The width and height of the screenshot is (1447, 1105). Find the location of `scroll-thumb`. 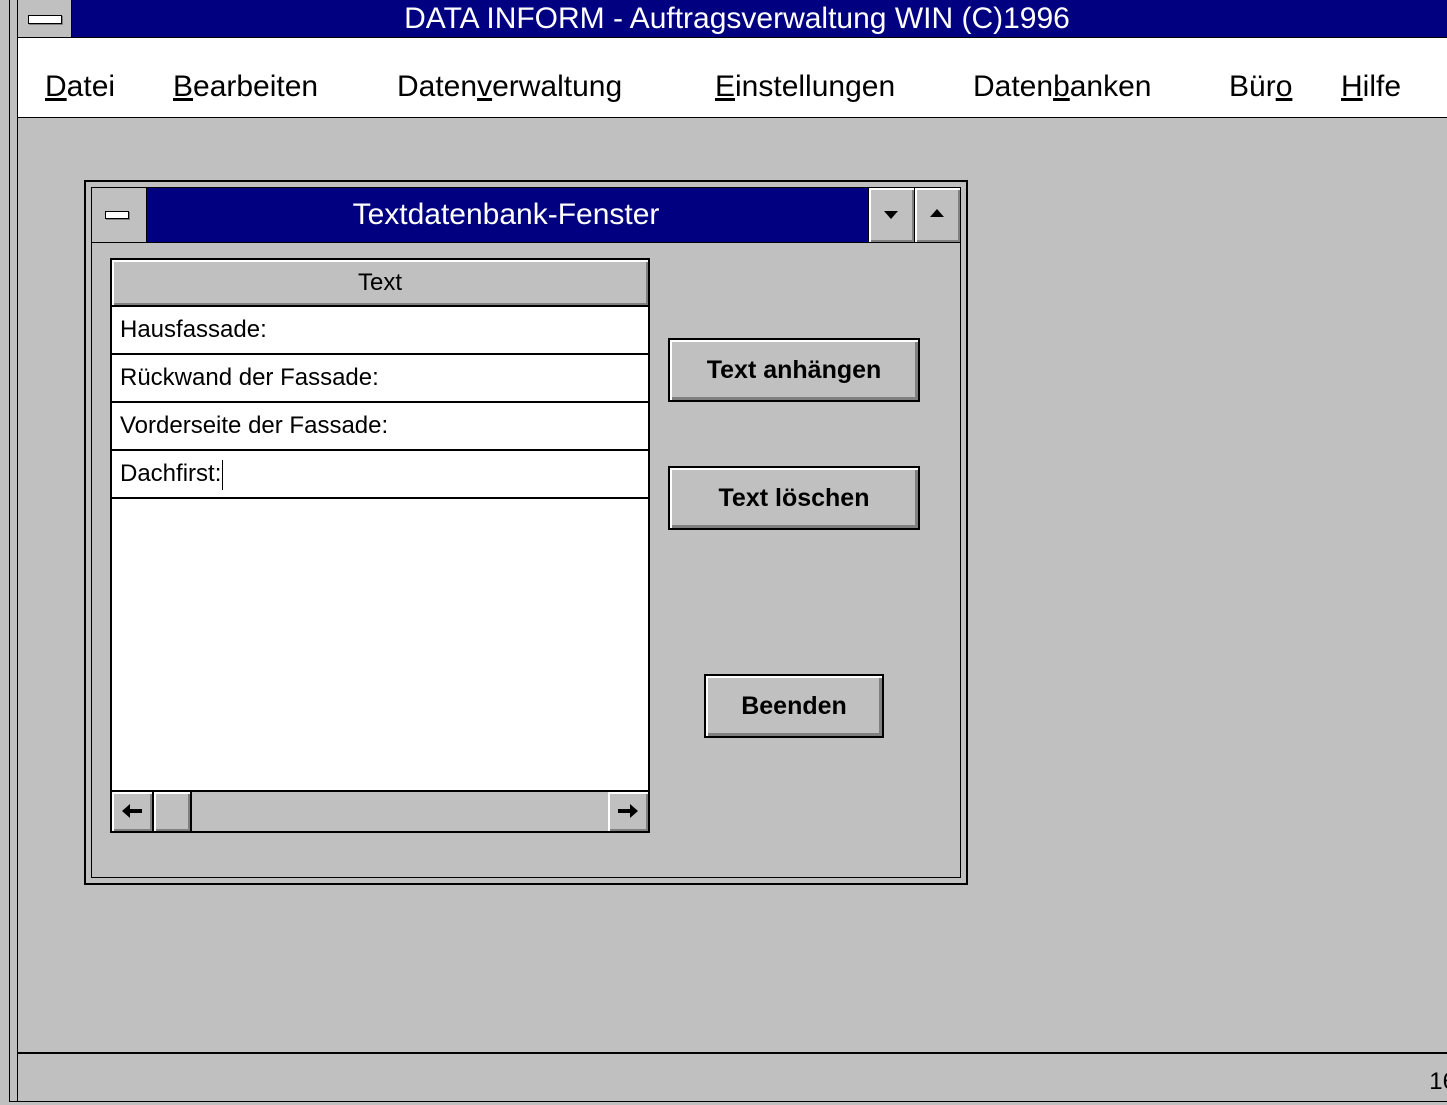

scroll-thumb is located at coordinates (172, 811).